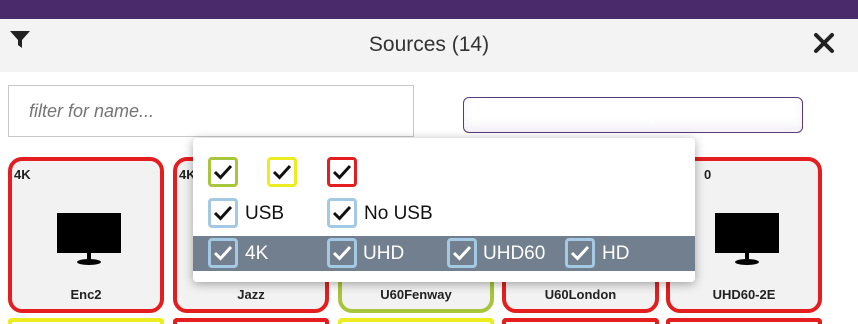  I want to click on card-tag: 4K, so click(22, 174).